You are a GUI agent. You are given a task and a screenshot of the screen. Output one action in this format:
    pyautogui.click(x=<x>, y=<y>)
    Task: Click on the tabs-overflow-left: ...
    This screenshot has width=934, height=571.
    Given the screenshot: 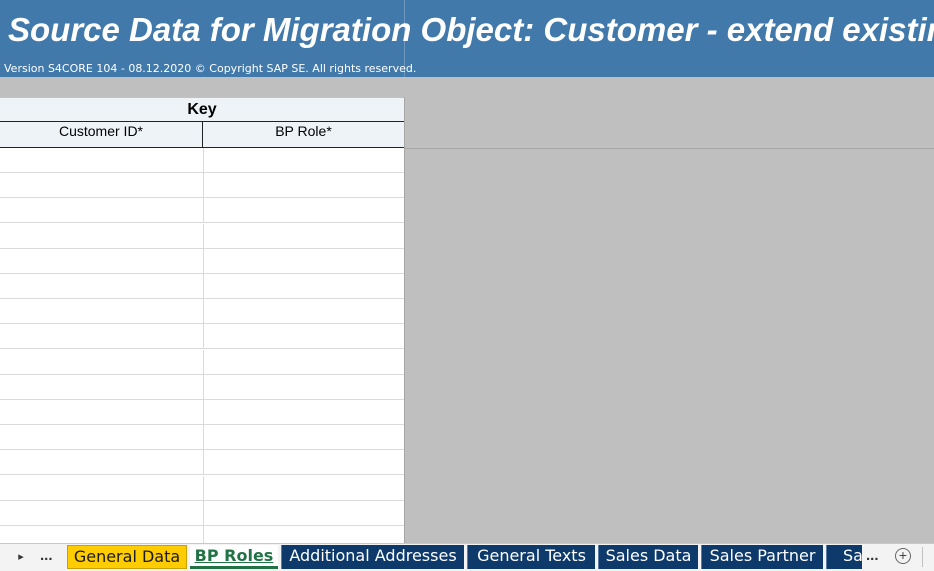 What is the action you would take?
    pyautogui.click(x=46, y=556)
    